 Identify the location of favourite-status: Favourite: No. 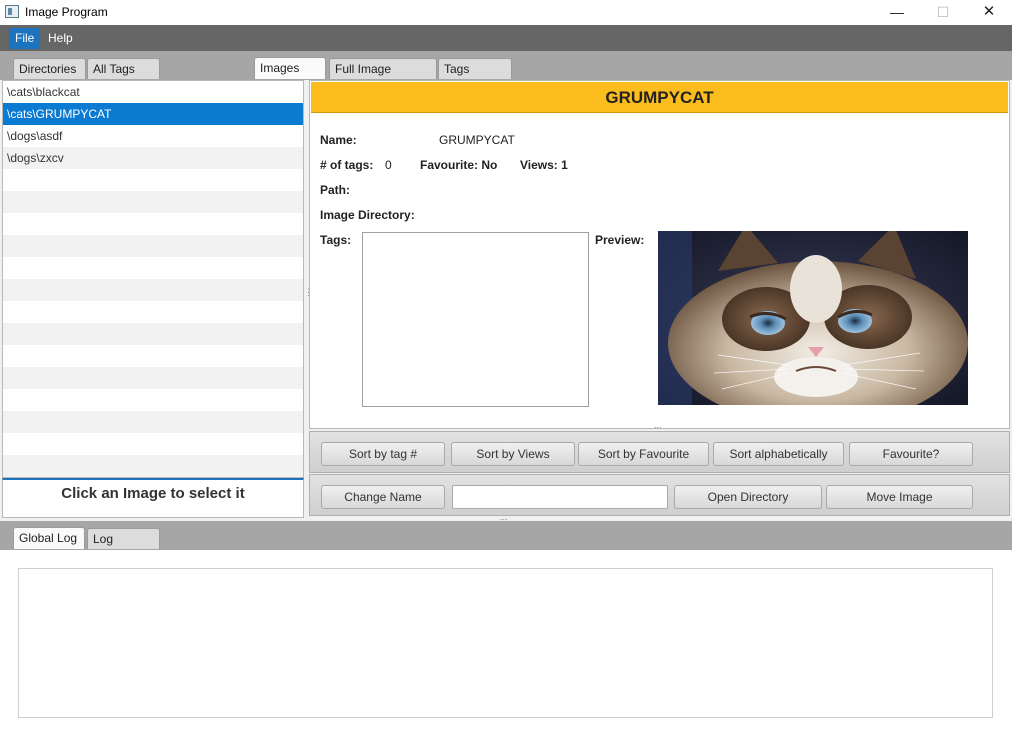
(459, 165).